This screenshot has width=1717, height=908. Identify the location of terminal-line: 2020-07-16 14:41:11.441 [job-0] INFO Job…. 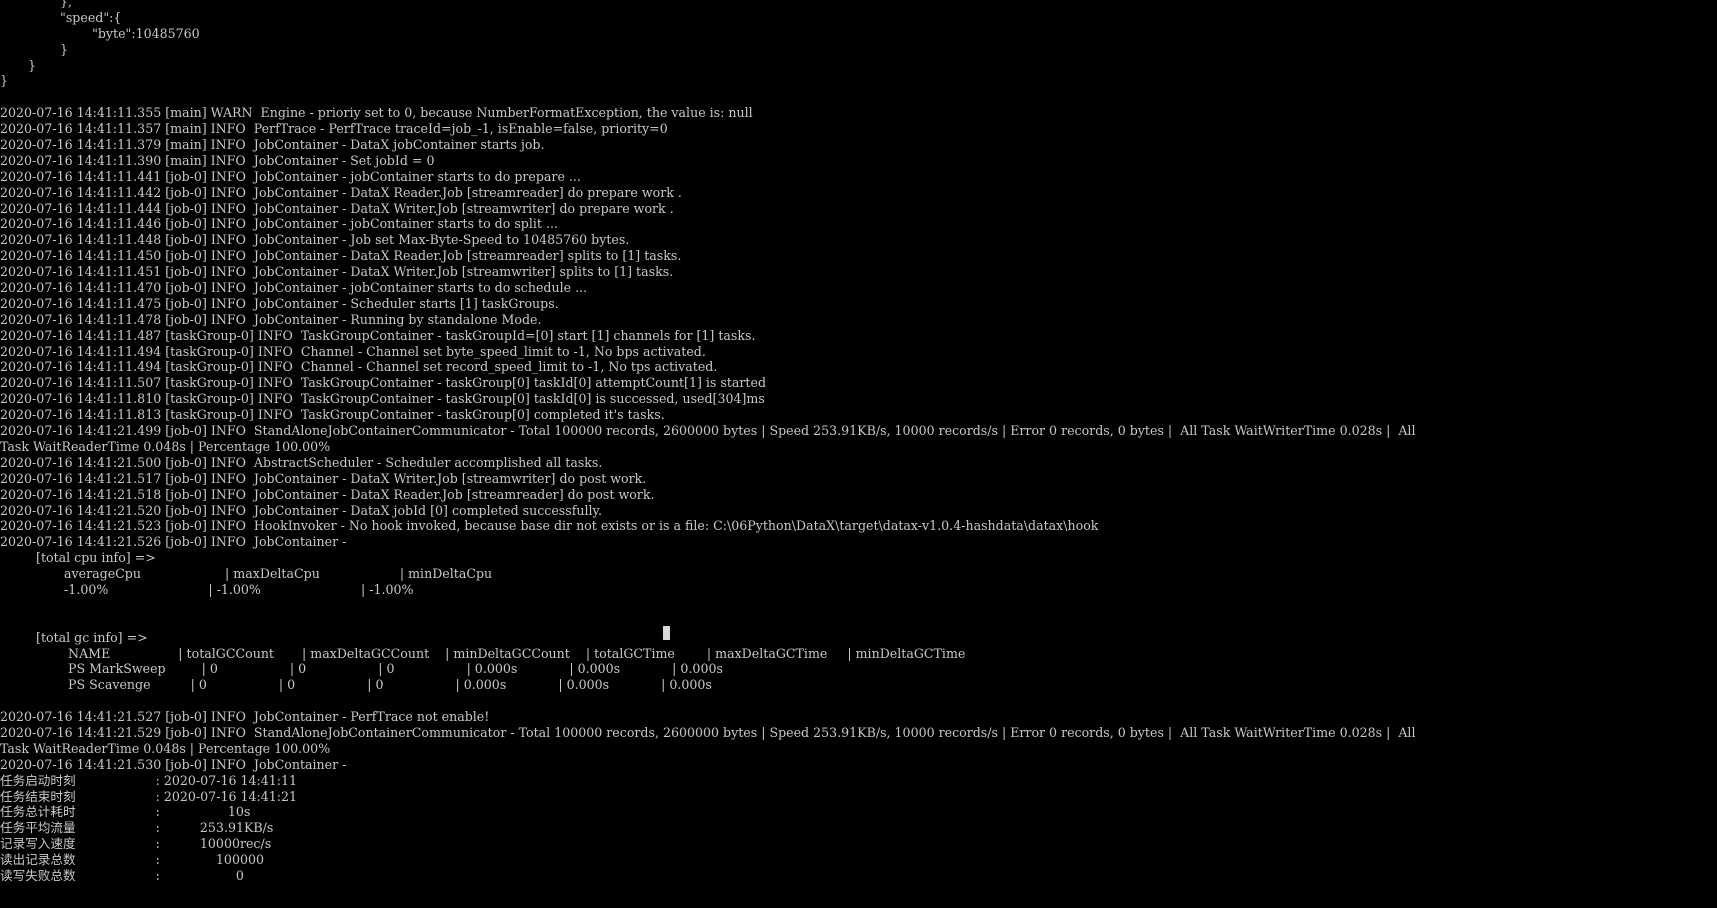
(290, 176).